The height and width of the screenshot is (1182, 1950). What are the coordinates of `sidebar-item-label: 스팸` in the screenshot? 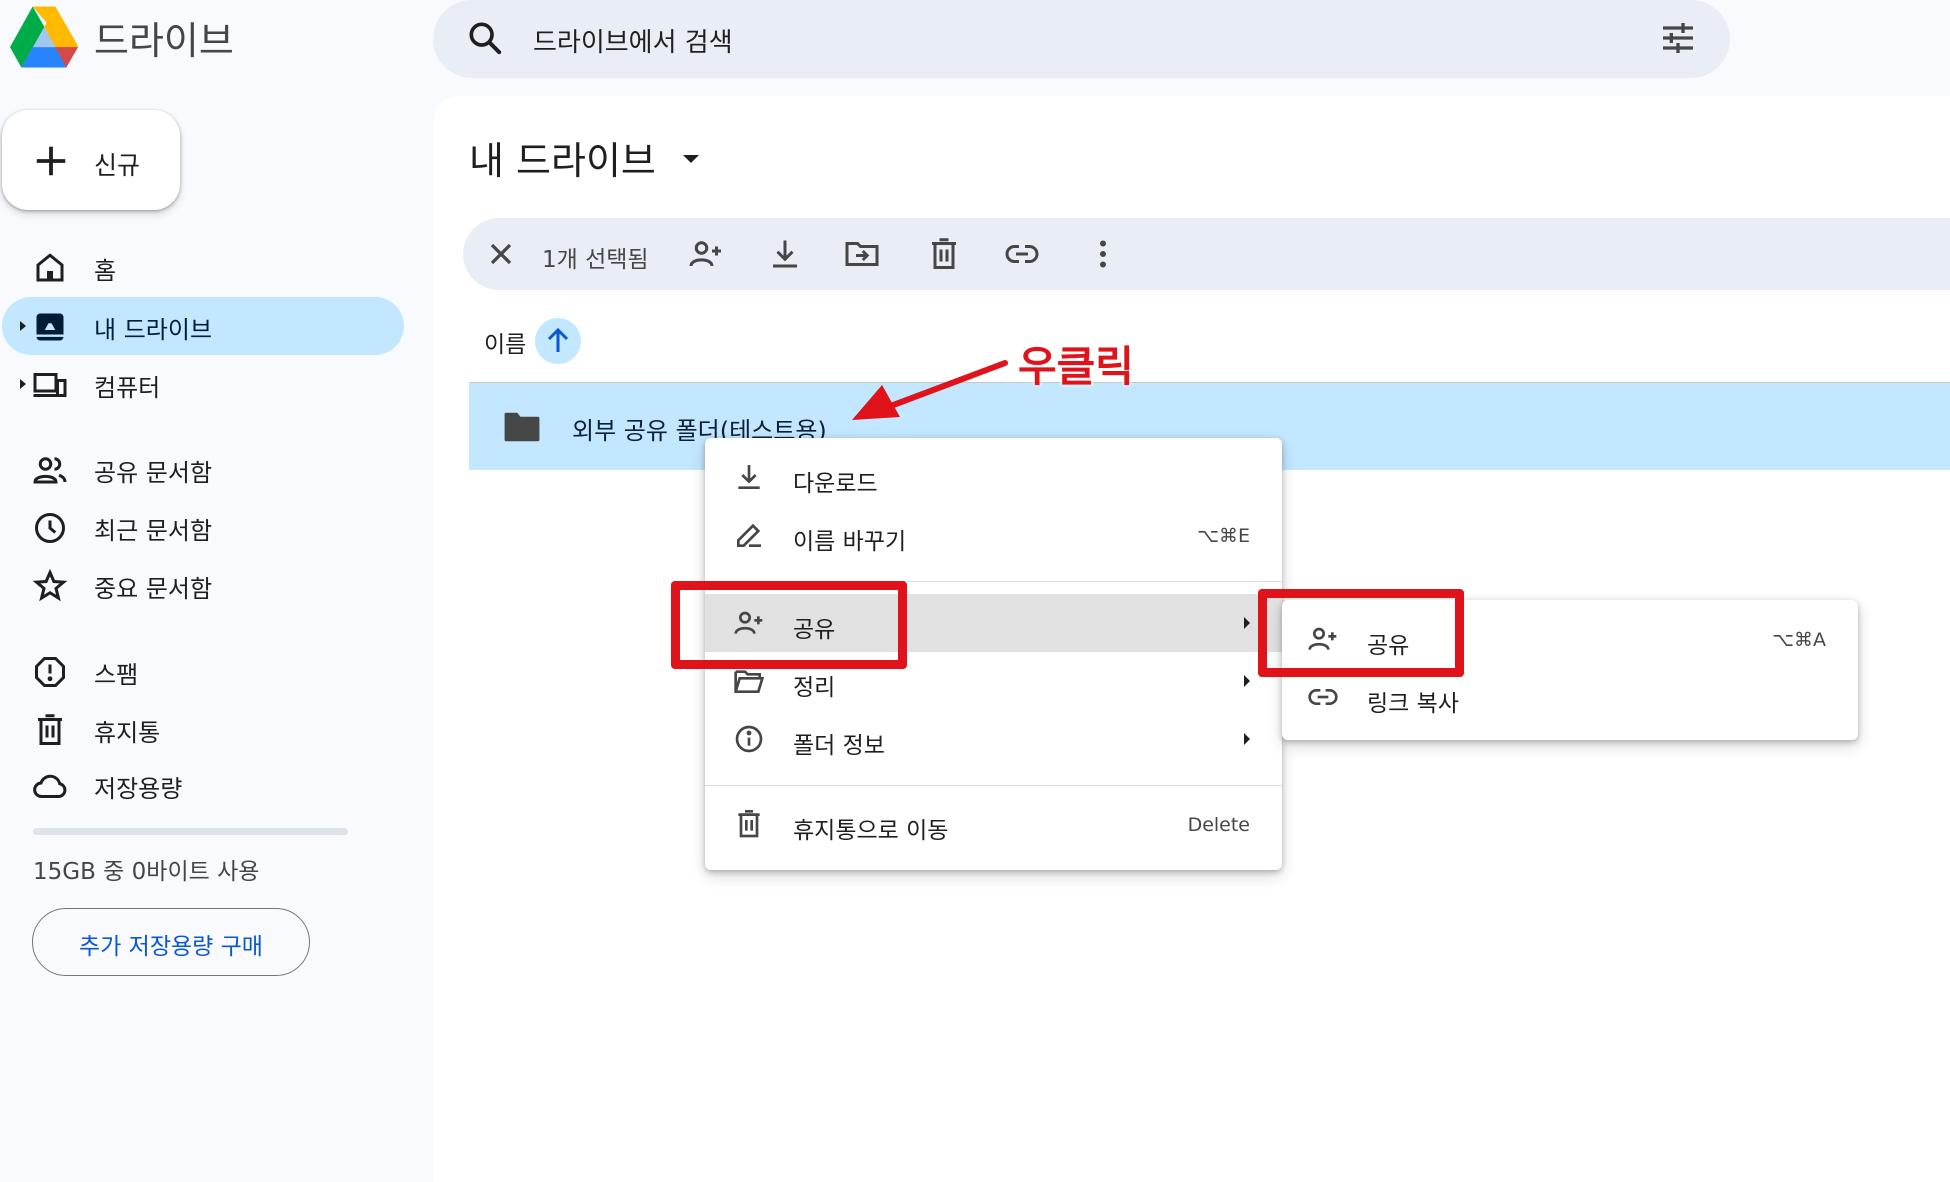 It's located at (116, 675).